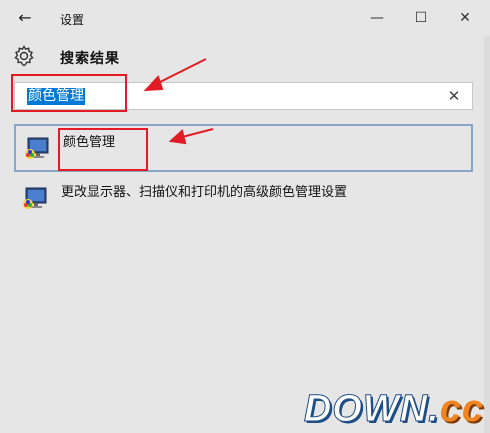  Describe the element at coordinates (178, 101) in the screenshot. I see `annotation-arrows` at that location.